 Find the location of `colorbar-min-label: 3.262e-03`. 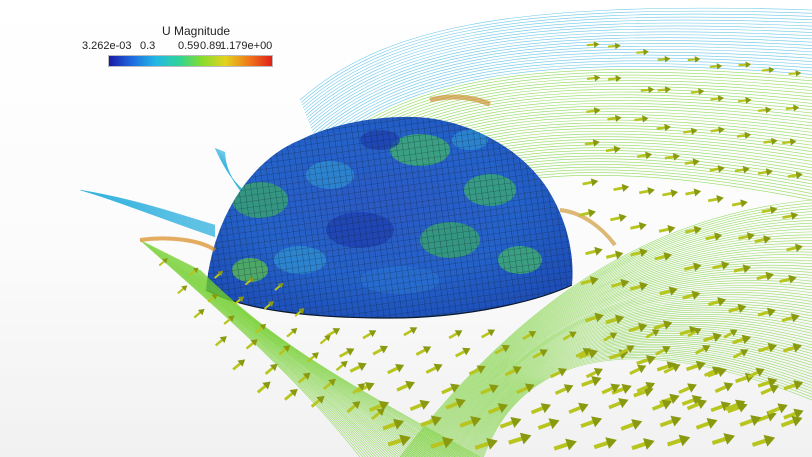

colorbar-min-label: 3.262e-03 is located at coordinates (107, 46).